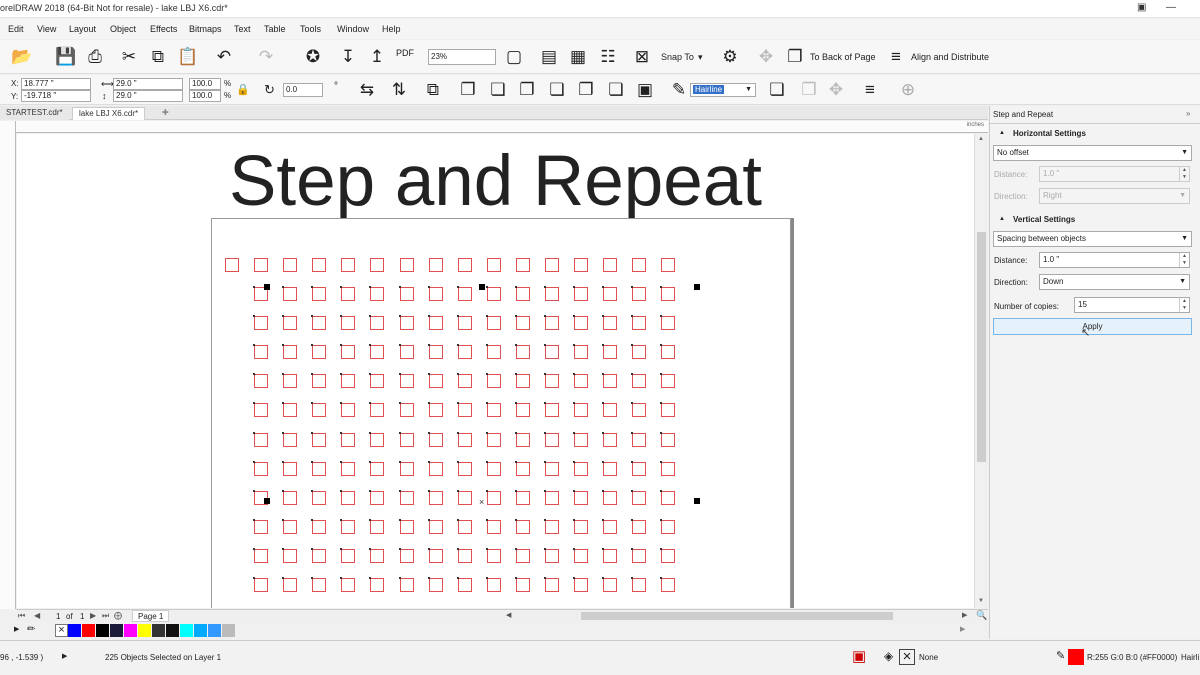 Image resolution: width=1200 pixels, height=675 pixels. I want to click on break-apart-icon: ✥, so click(836, 90).